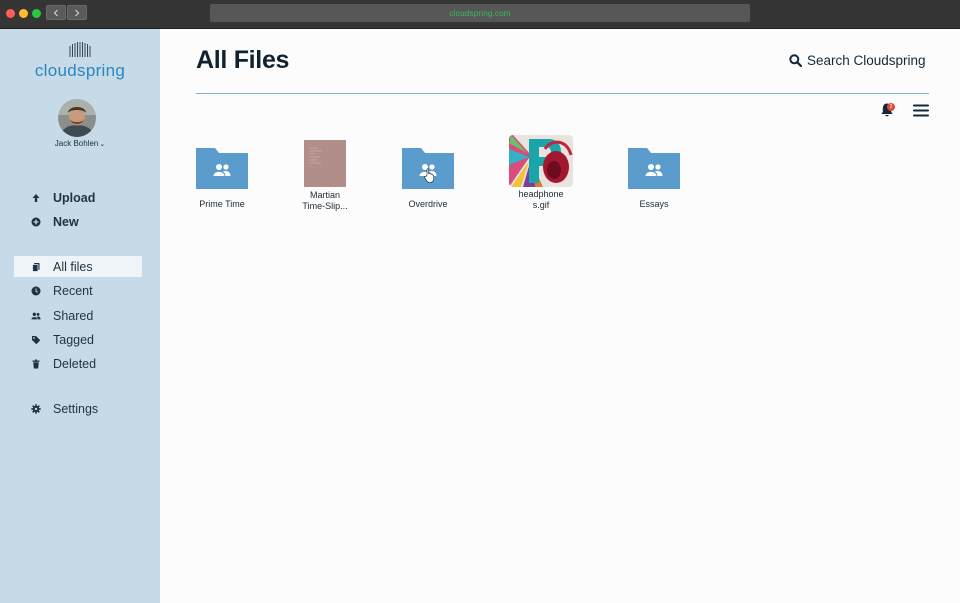  Describe the element at coordinates (921, 110) in the screenshot. I see `hamburger-menu-icon` at that location.